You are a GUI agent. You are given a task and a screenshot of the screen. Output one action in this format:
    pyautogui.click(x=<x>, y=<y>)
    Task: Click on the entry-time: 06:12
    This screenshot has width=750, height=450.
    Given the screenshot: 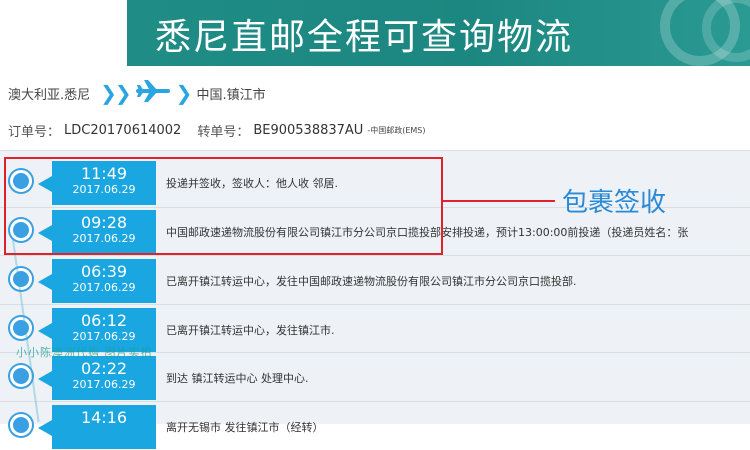 What is the action you would take?
    pyautogui.click(x=104, y=320)
    